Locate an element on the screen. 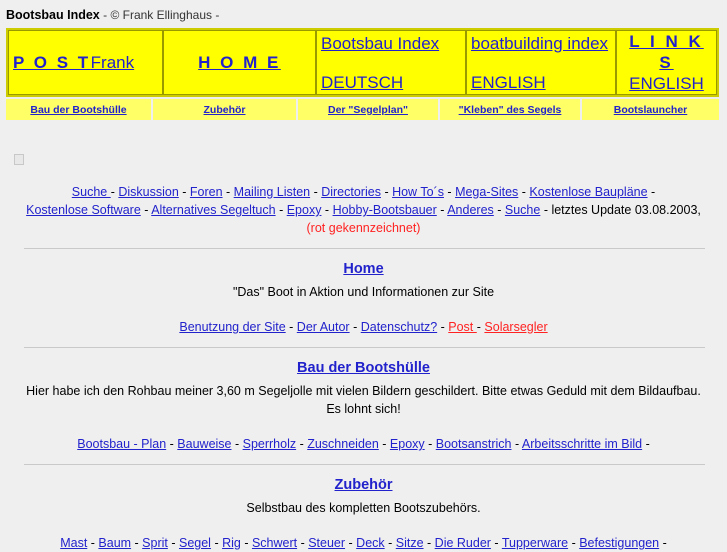 Image resolution: width=727 pixels, height=552 pixels. resource-link: Directories is located at coordinates (351, 192).